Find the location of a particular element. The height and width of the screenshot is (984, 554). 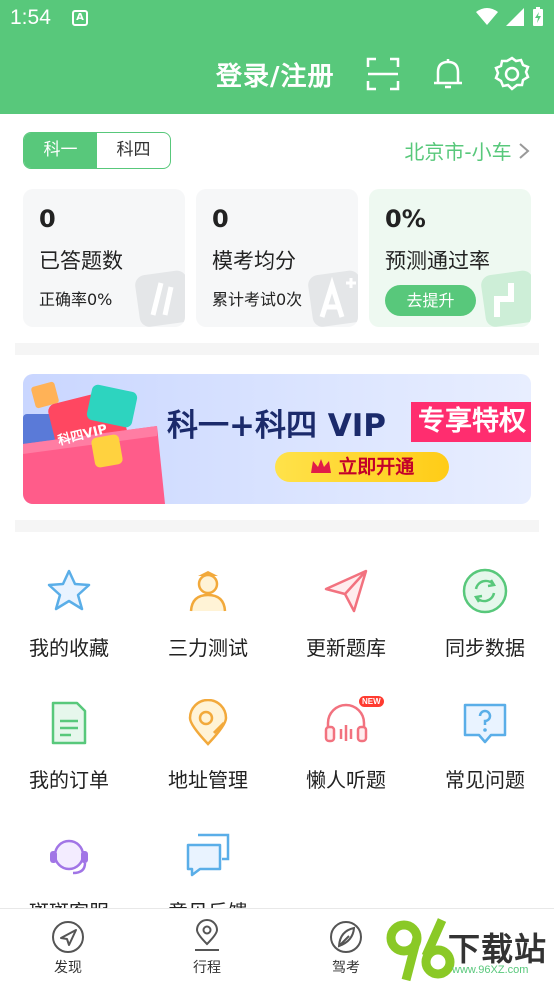

mock-average-value: 0 is located at coordinates (220, 219).